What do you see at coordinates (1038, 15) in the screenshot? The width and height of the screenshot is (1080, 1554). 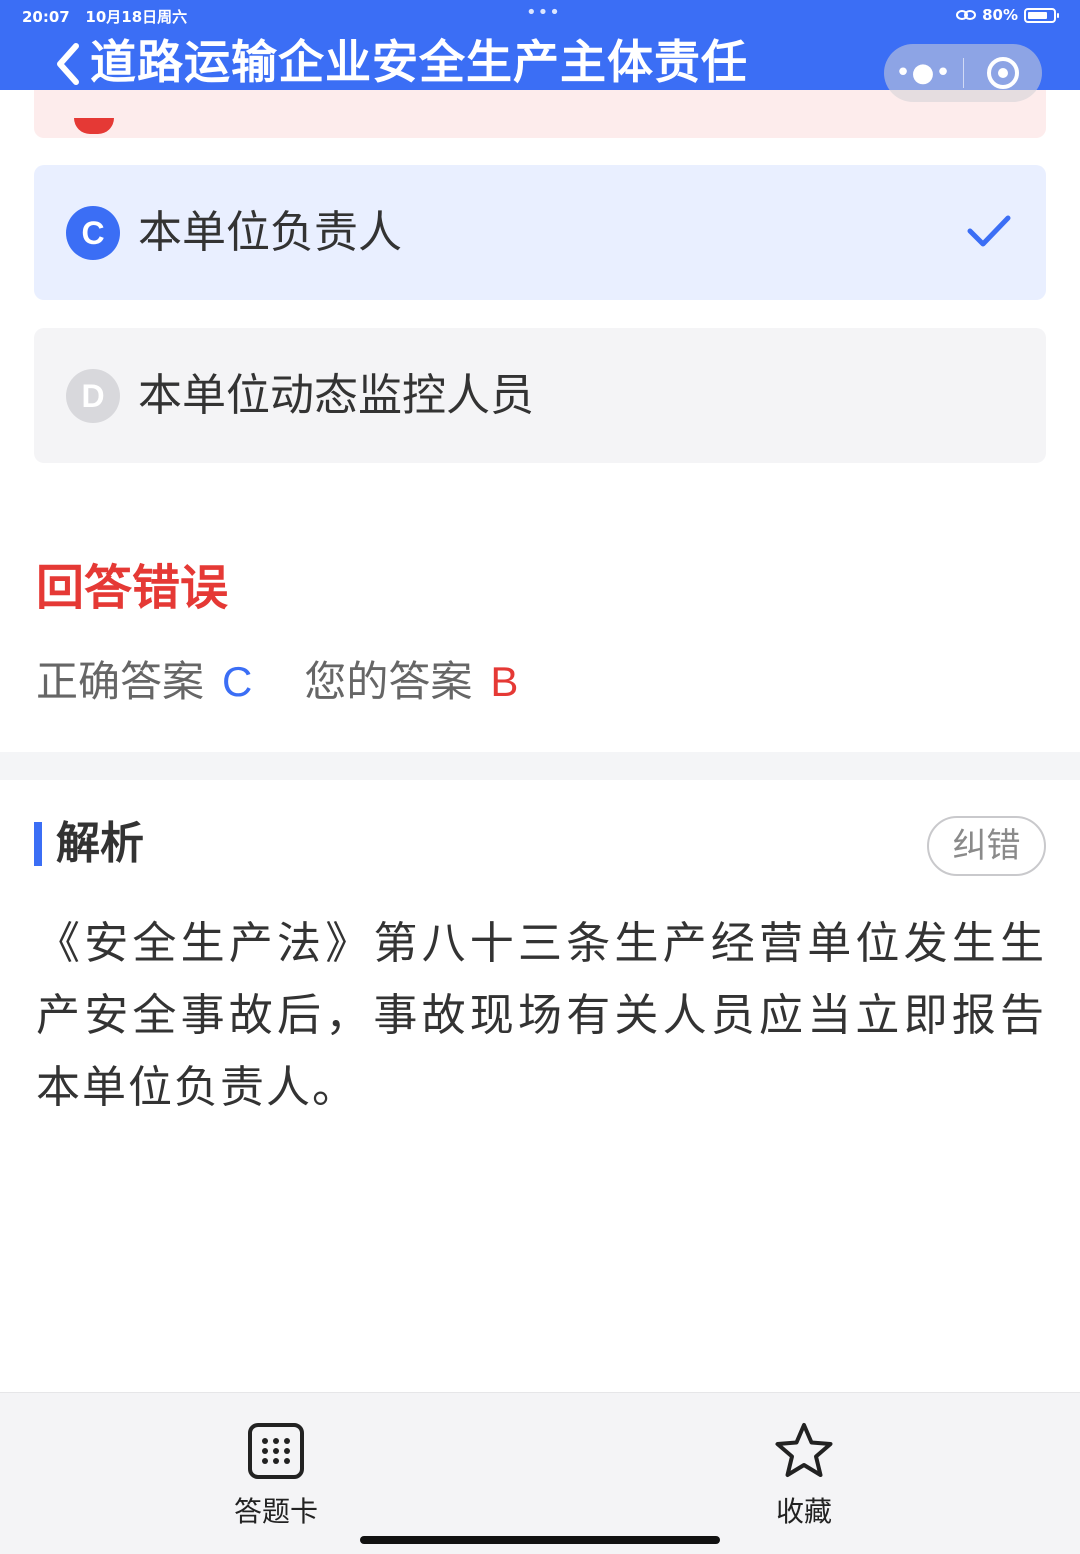 I see `battery-level` at bounding box center [1038, 15].